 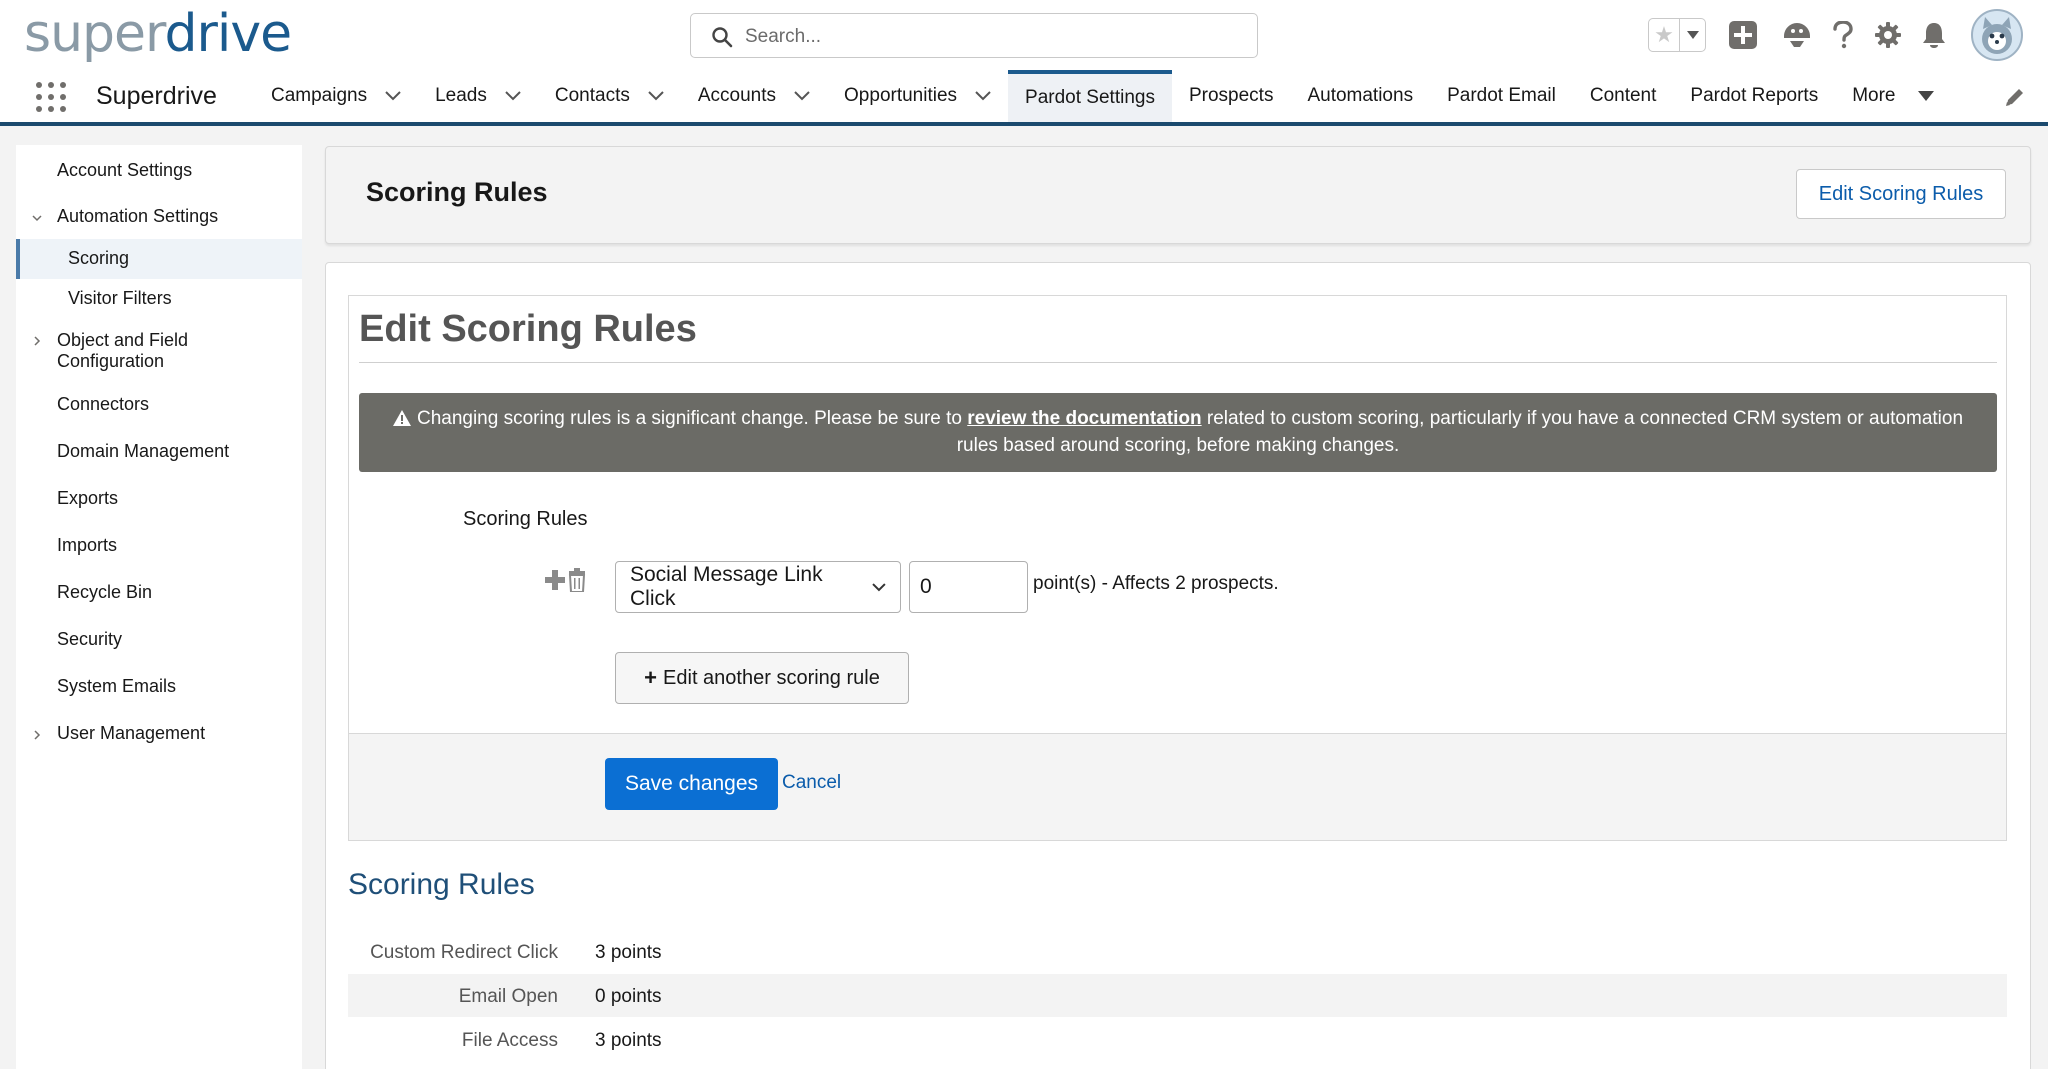 I want to click on gear-icon, so click(x=1888, y=35).